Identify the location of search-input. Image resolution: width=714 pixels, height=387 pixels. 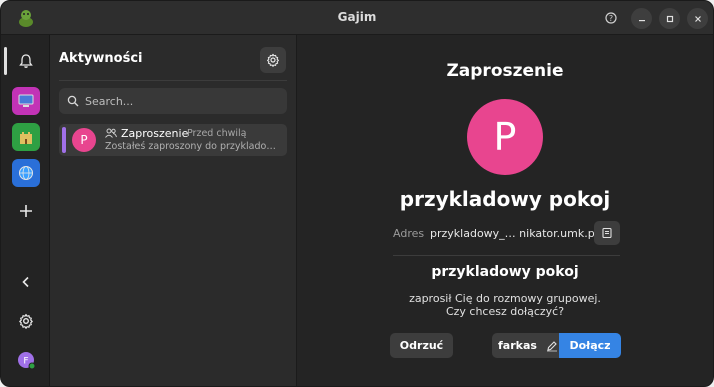
(180, 101).